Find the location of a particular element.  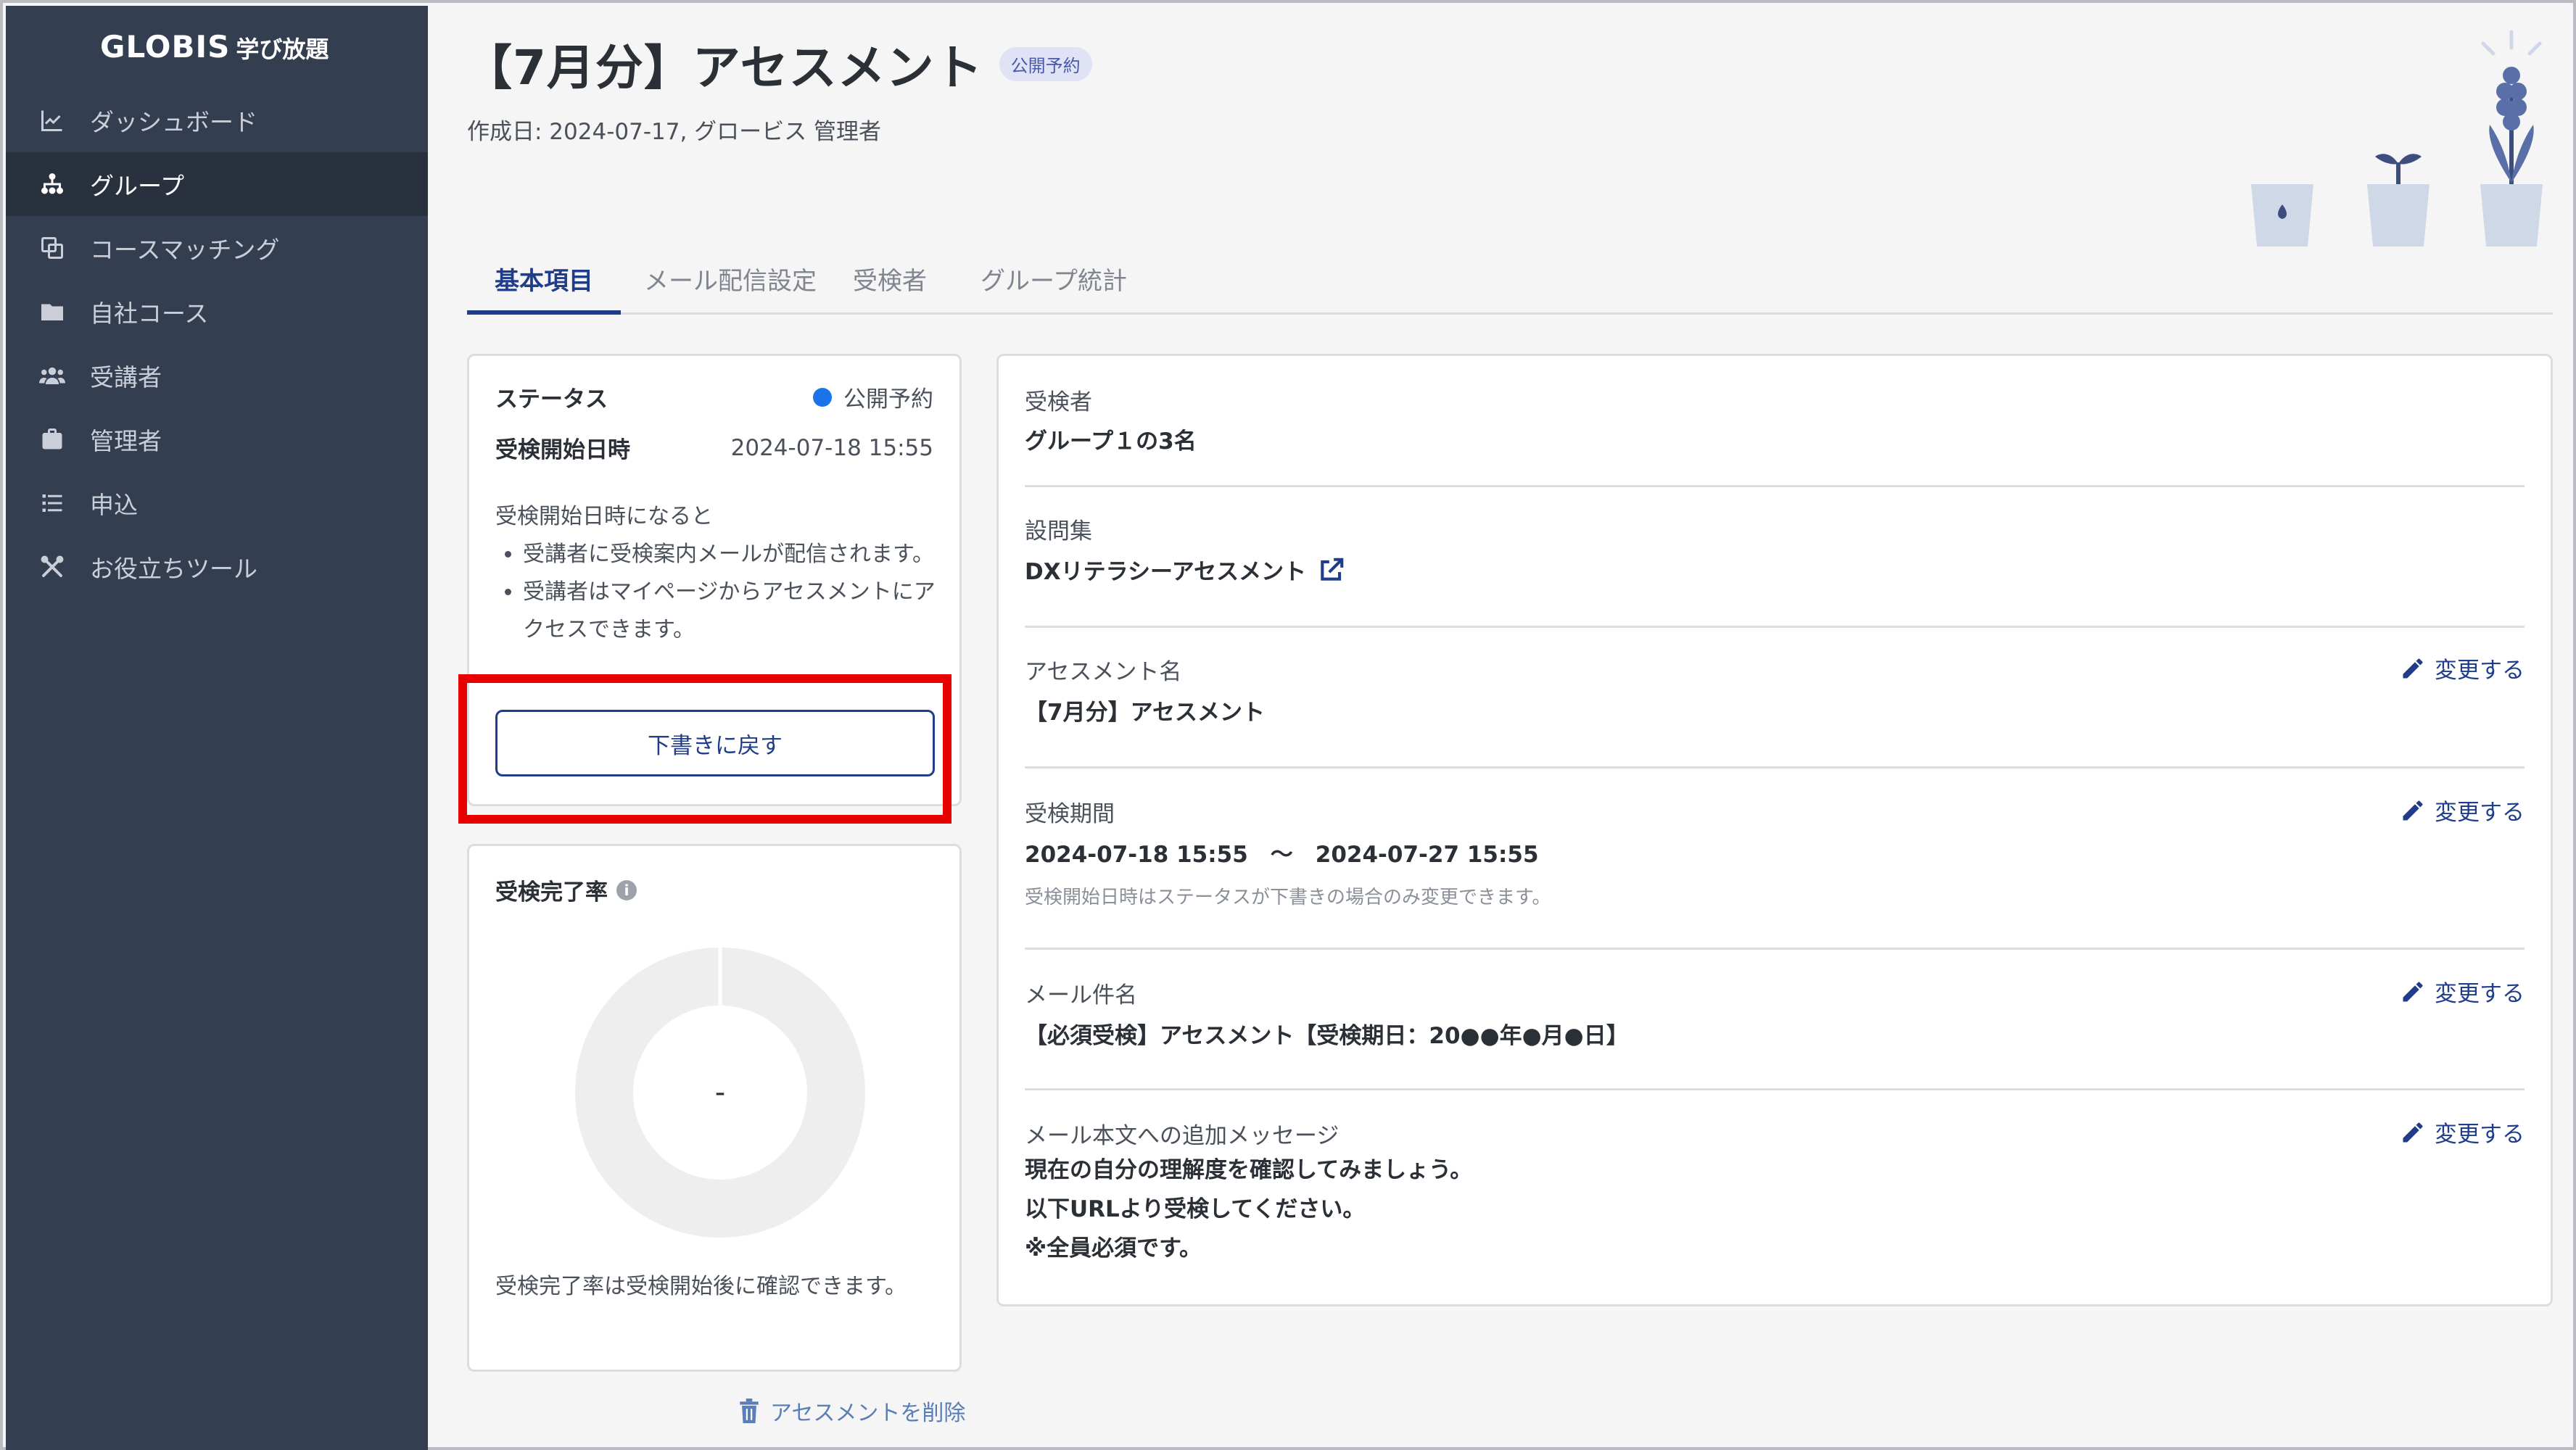

delete-link-label: アセスメントを削除 is located at coordinates (868, 1413).